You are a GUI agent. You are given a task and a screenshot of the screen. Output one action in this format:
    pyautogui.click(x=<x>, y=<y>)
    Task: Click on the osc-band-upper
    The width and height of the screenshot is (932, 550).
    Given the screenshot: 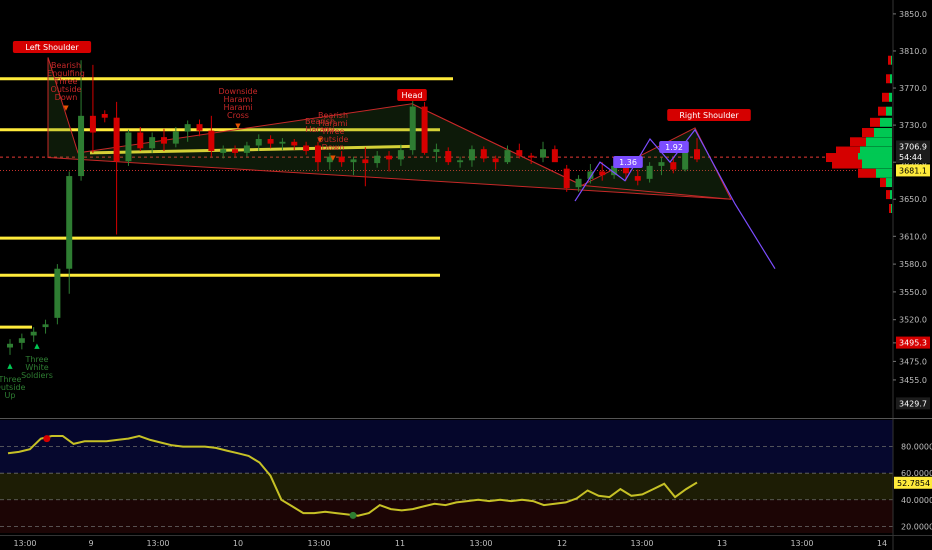 What is the action you would take?
    pyautogui.click(x=446, y=433)
    